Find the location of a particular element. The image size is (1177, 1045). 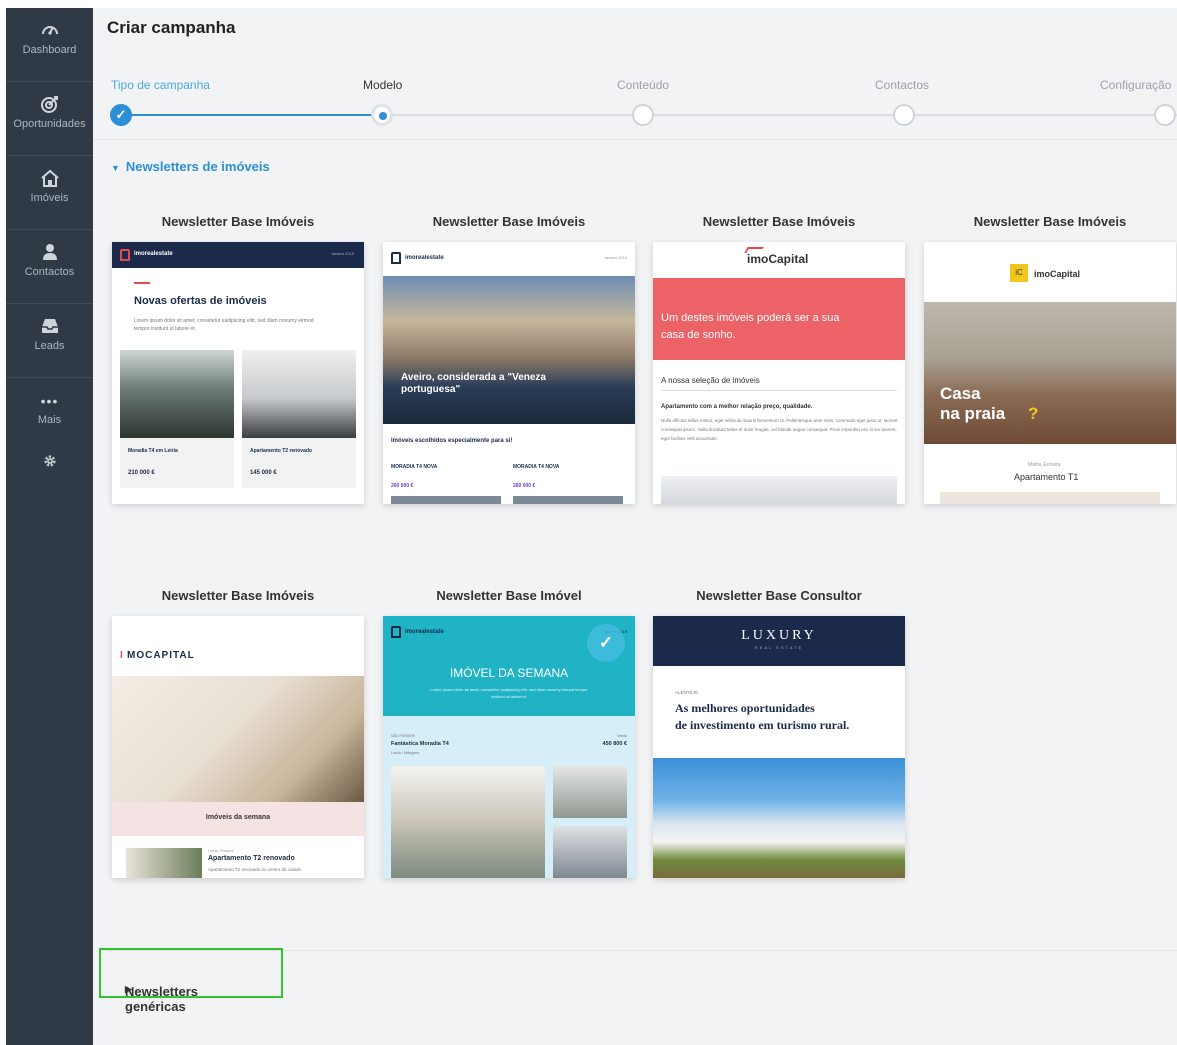

sidebar-item-imoveis: Imóveis is located at coordinates (49, 193).